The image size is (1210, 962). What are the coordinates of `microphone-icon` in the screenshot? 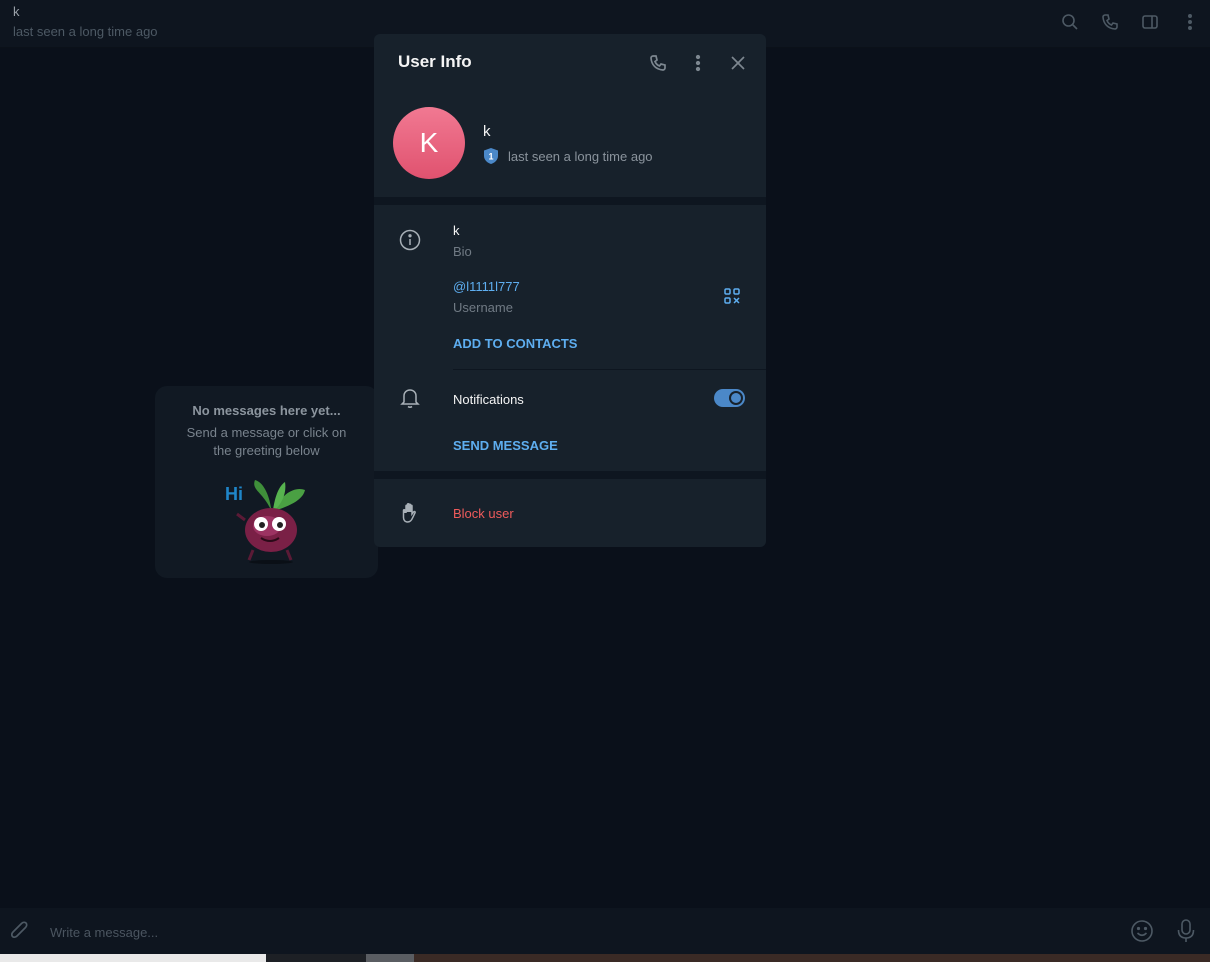 It's located at (1186, 933).